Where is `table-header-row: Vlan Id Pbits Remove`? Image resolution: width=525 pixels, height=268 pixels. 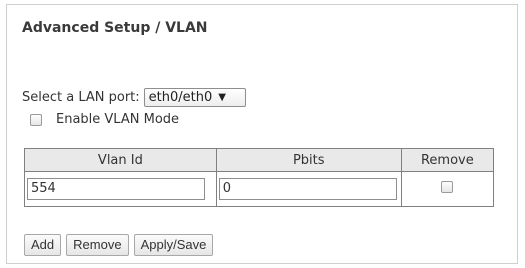
table-header-row: Vlan Id Pbits Remove is located at coordinates (259, 160).